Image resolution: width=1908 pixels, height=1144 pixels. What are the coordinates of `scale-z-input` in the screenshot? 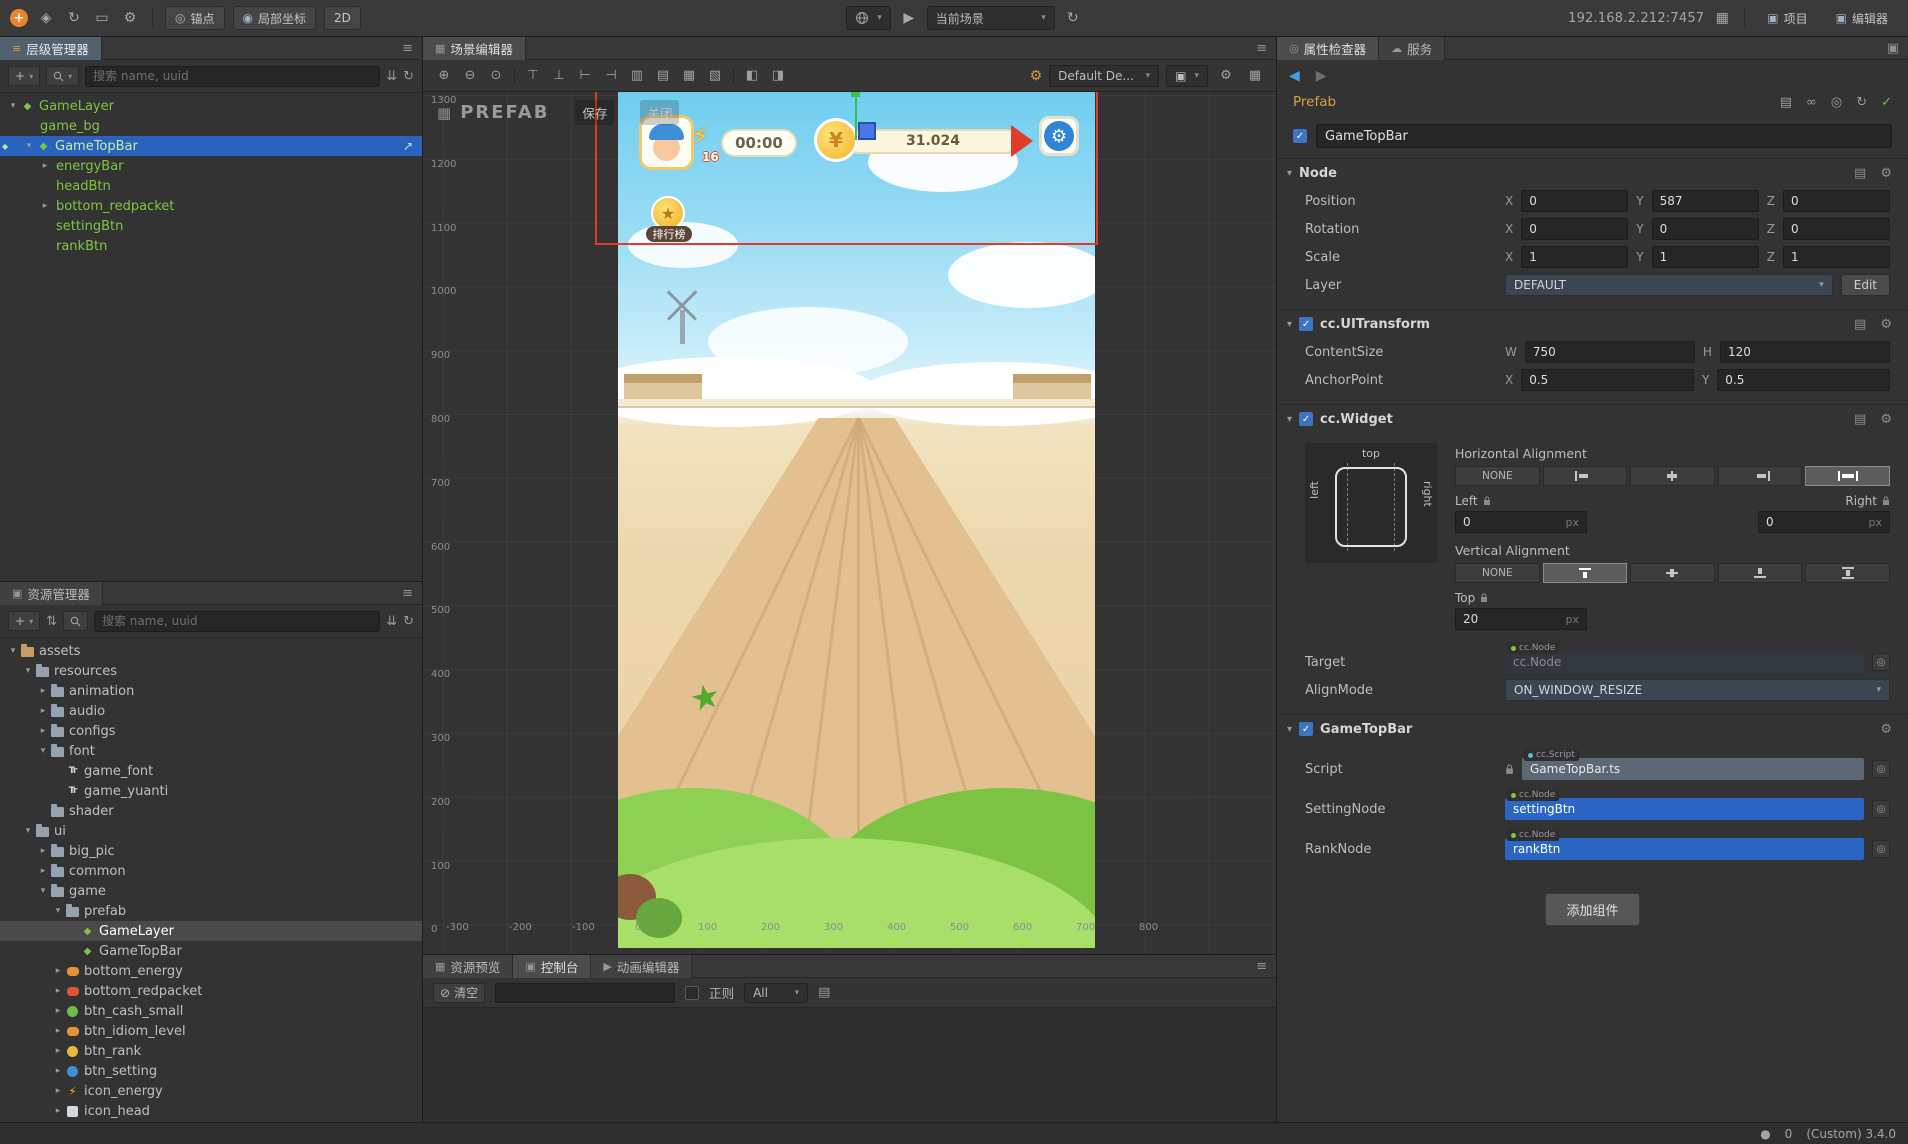 It's located at (1836, 257).